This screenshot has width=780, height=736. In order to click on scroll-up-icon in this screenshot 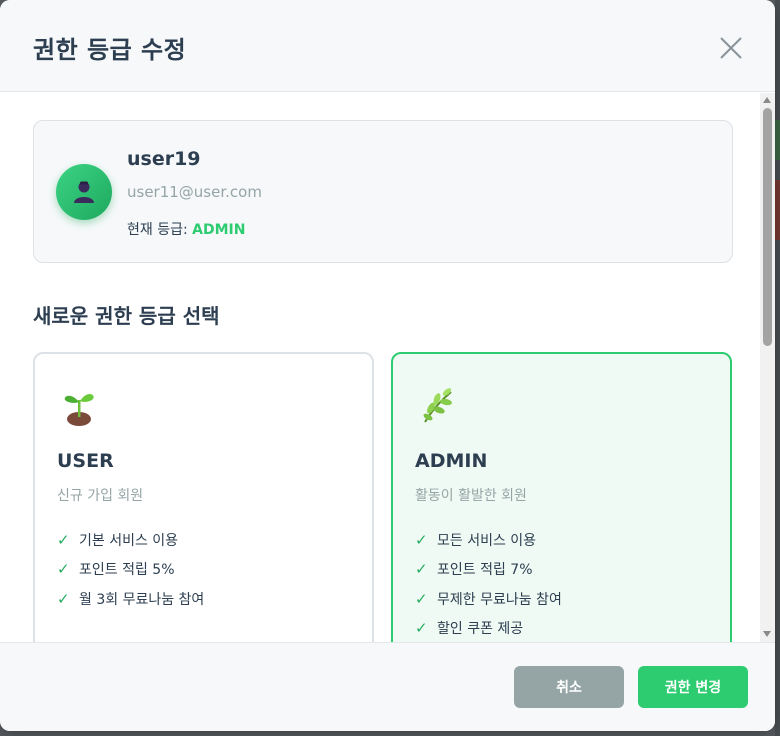, I will do `click(767, 100)`.